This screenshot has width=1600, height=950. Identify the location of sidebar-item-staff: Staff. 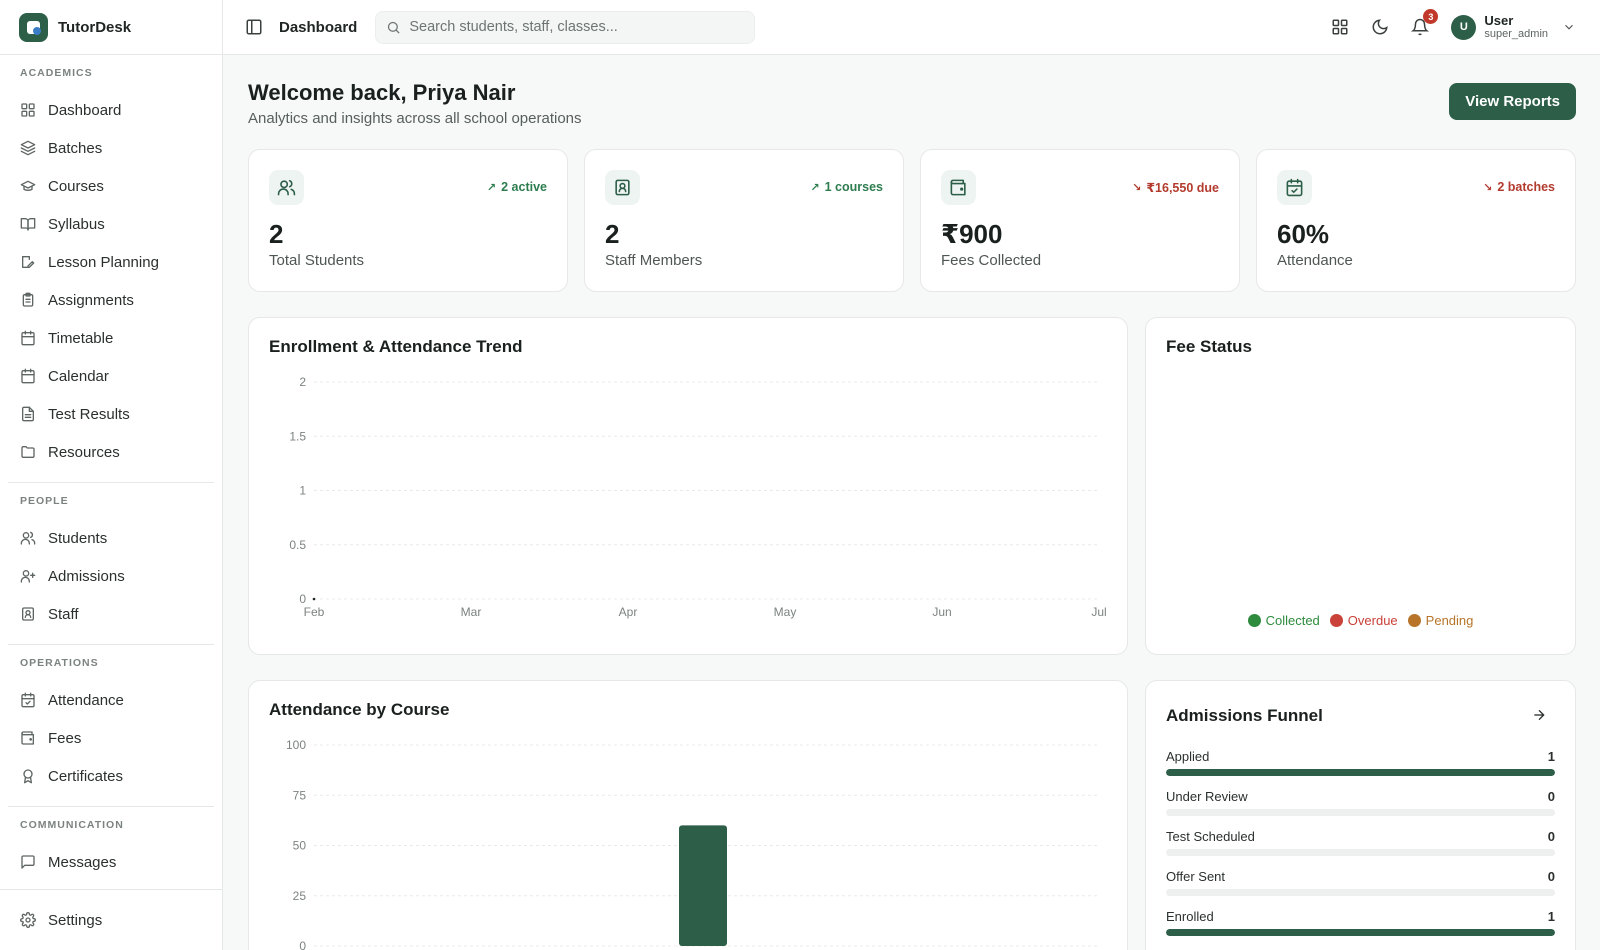
(111, 614).